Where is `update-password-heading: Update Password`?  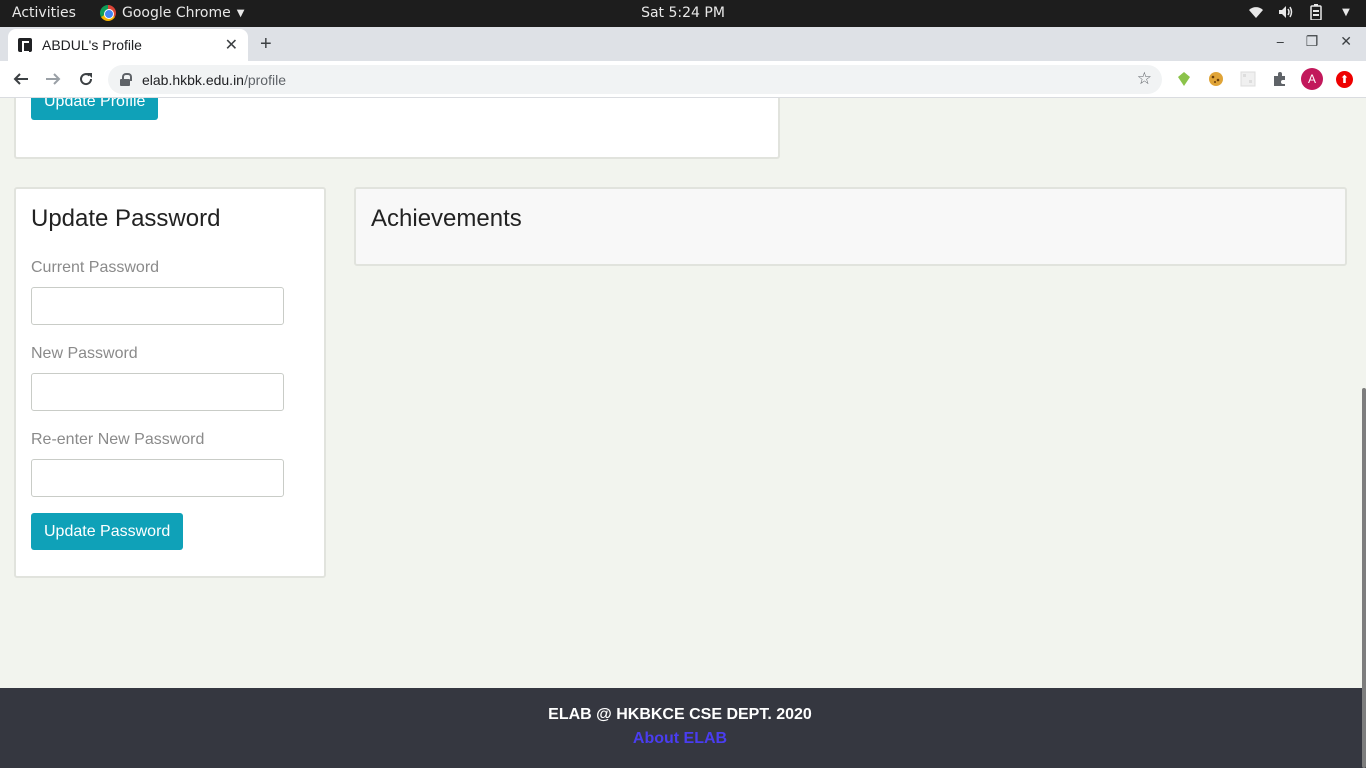
update-password-heading: Update Password is located at coordinates (126, 218).